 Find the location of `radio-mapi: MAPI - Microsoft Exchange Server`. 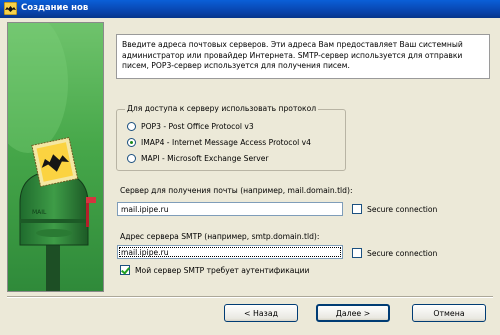

radio-mapi: MAPI - Microsoft Exchange Server is located at coordinates (198, 158).